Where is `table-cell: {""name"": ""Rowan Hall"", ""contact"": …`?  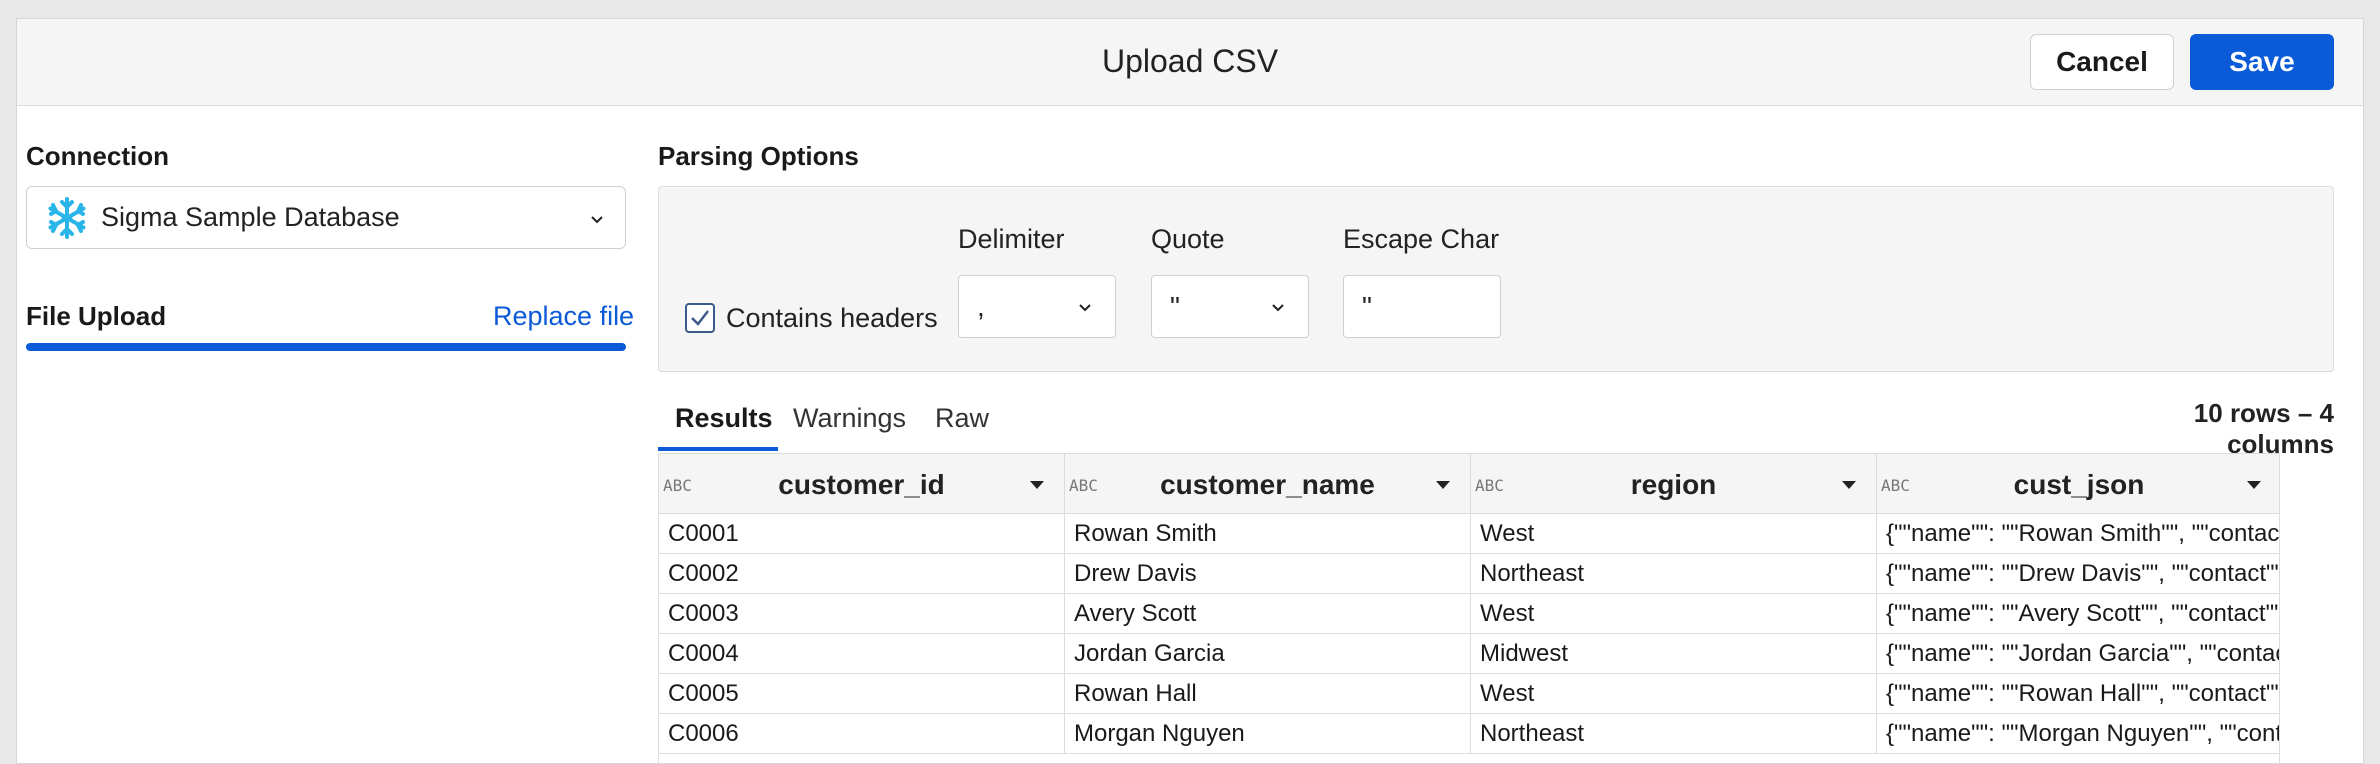 table-cell: {""name"": ""Rowan Hall"", ""contact"": … is located at coordinates (2083, 693).